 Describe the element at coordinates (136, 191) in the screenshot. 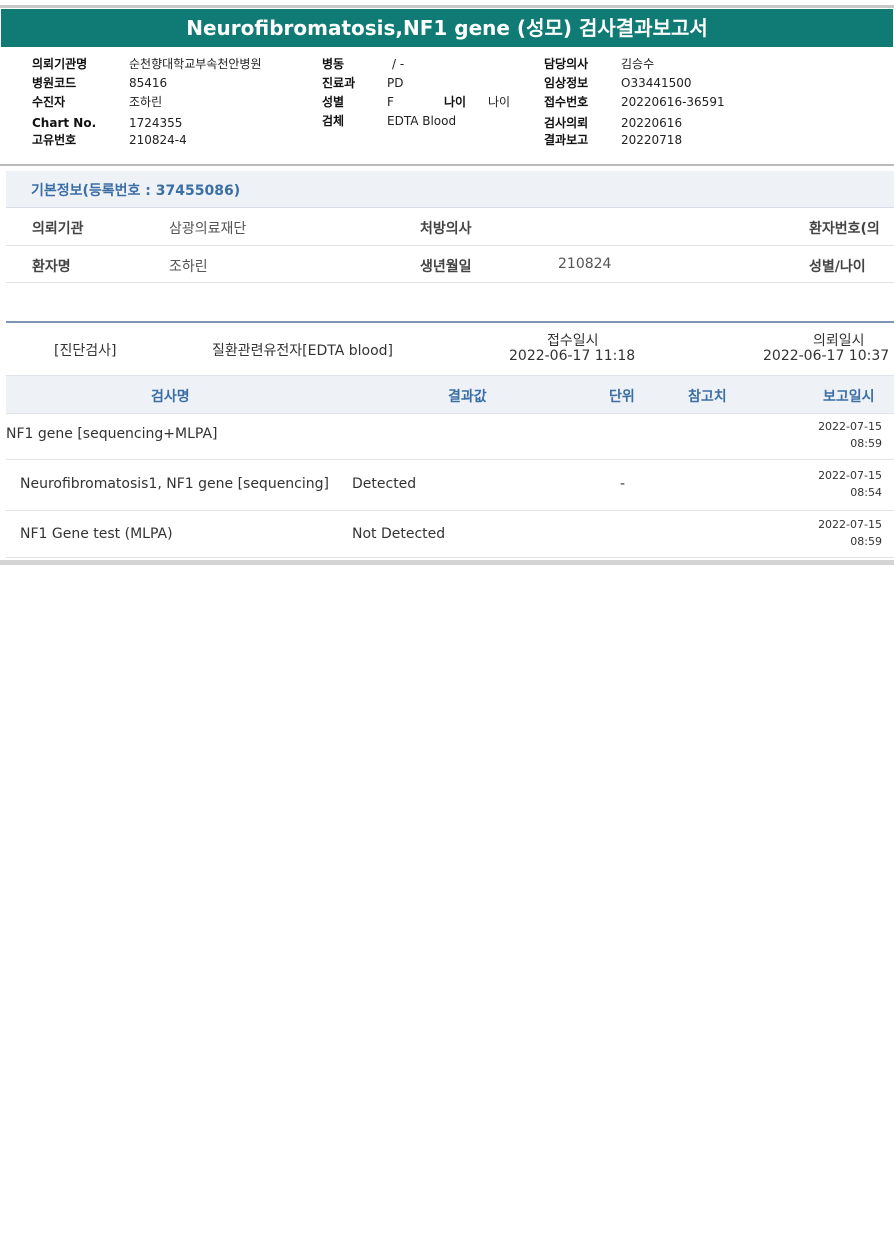

I see `basic-info-title: 기본정보(등록번호 : 37455086)` at that location.